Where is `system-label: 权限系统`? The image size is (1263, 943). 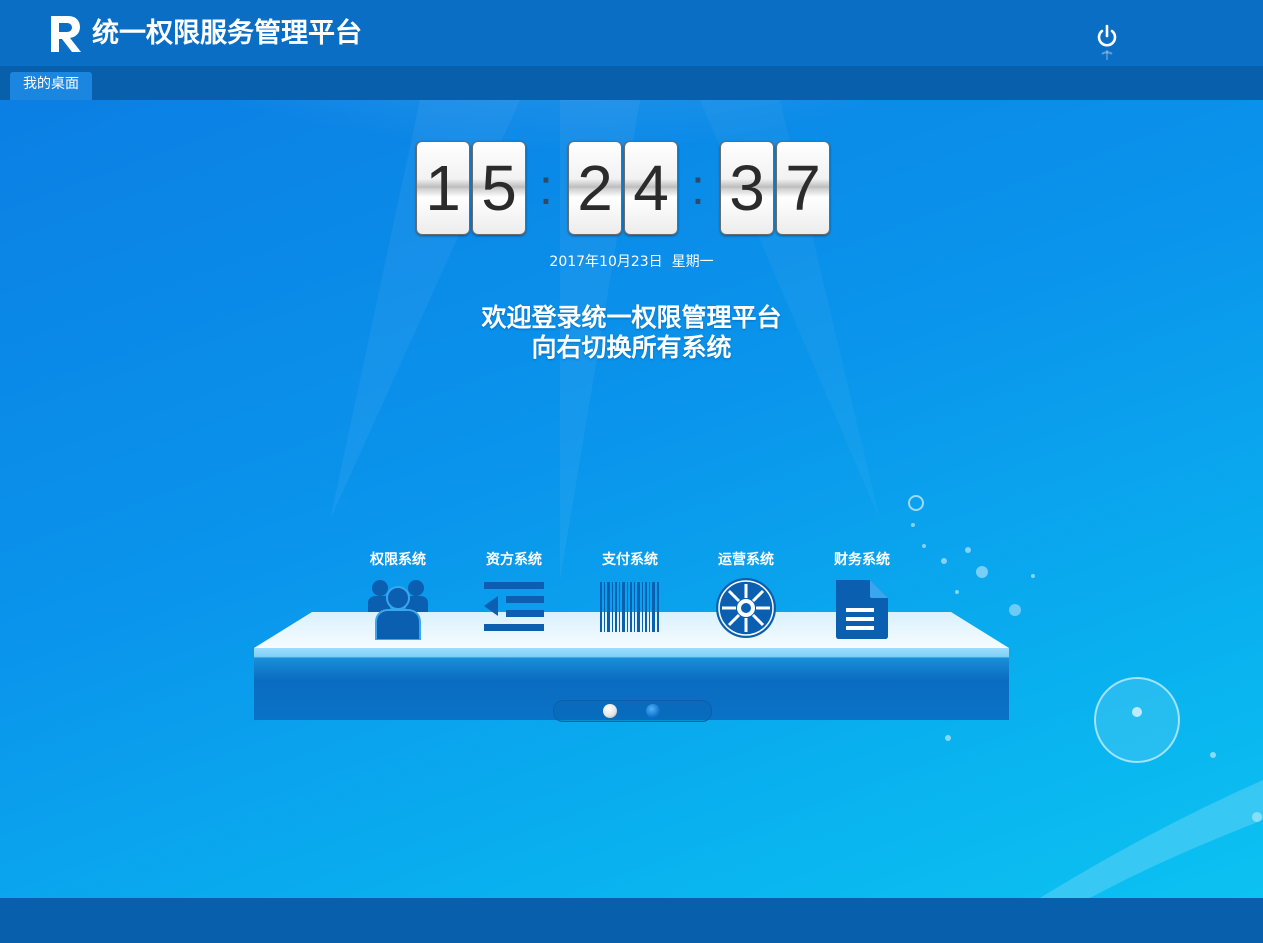
system-label: 权限系统 is located at coordinates (398, 560).